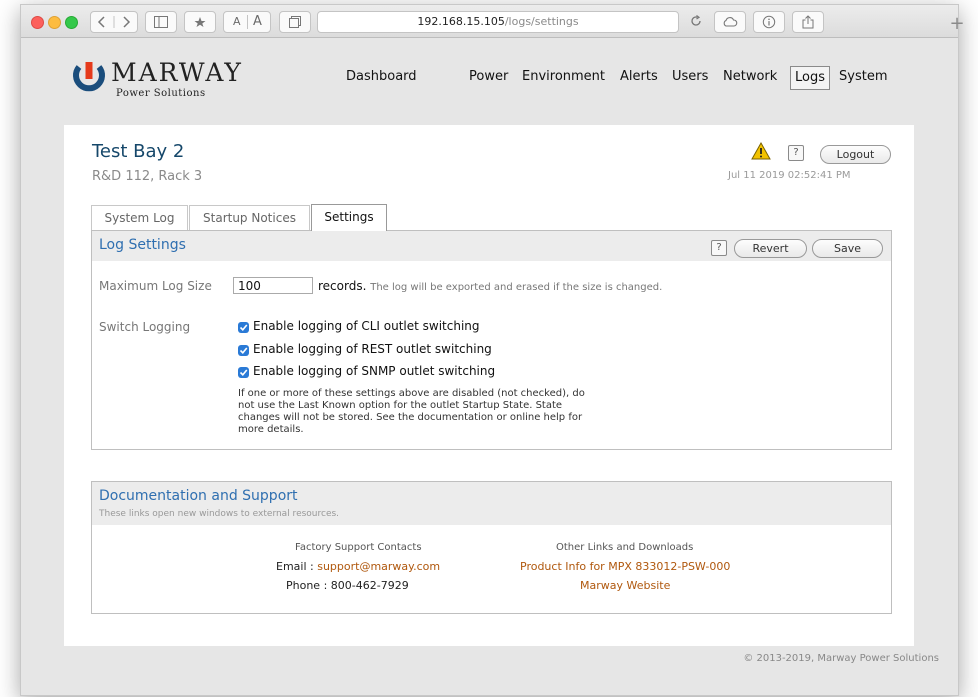 The image size is (978, 697). What do you see at coordinates (369, 585) in the screenshot?
I see `phone-value: 800-462-7929` at bounding box center [369, 585].